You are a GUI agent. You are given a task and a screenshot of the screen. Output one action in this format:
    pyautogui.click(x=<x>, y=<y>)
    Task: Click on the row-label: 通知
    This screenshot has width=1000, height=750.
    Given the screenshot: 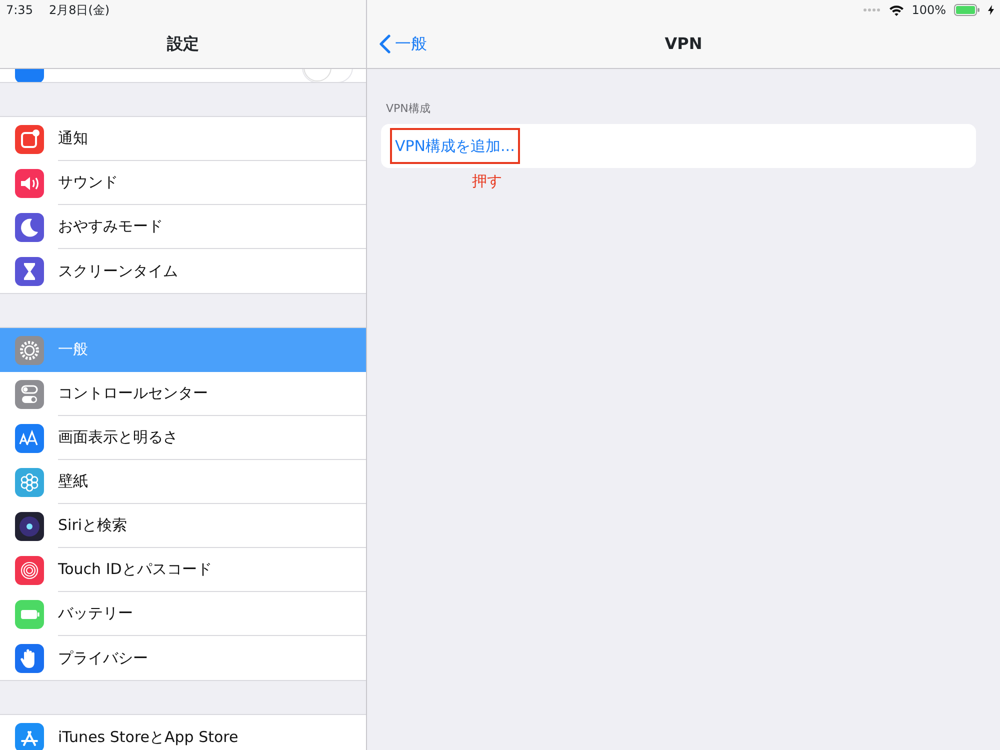 What is the action you would take?
    pyautogui.click(x=73, y=139)
    